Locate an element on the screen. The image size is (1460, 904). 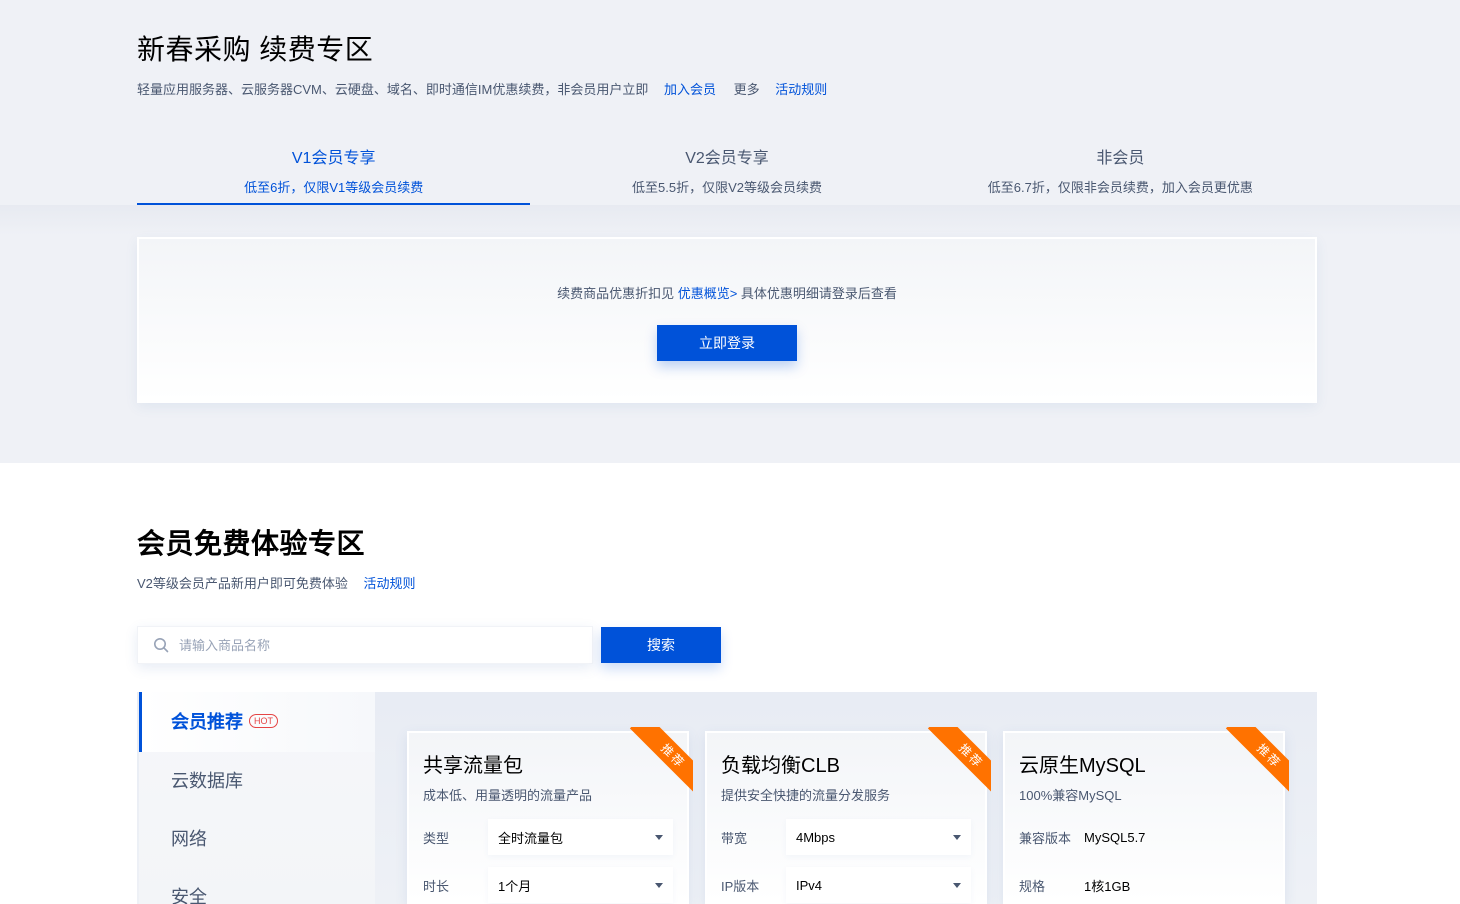
card-option-row: IP版本 IPv4 is located at coordinates (846, 885).